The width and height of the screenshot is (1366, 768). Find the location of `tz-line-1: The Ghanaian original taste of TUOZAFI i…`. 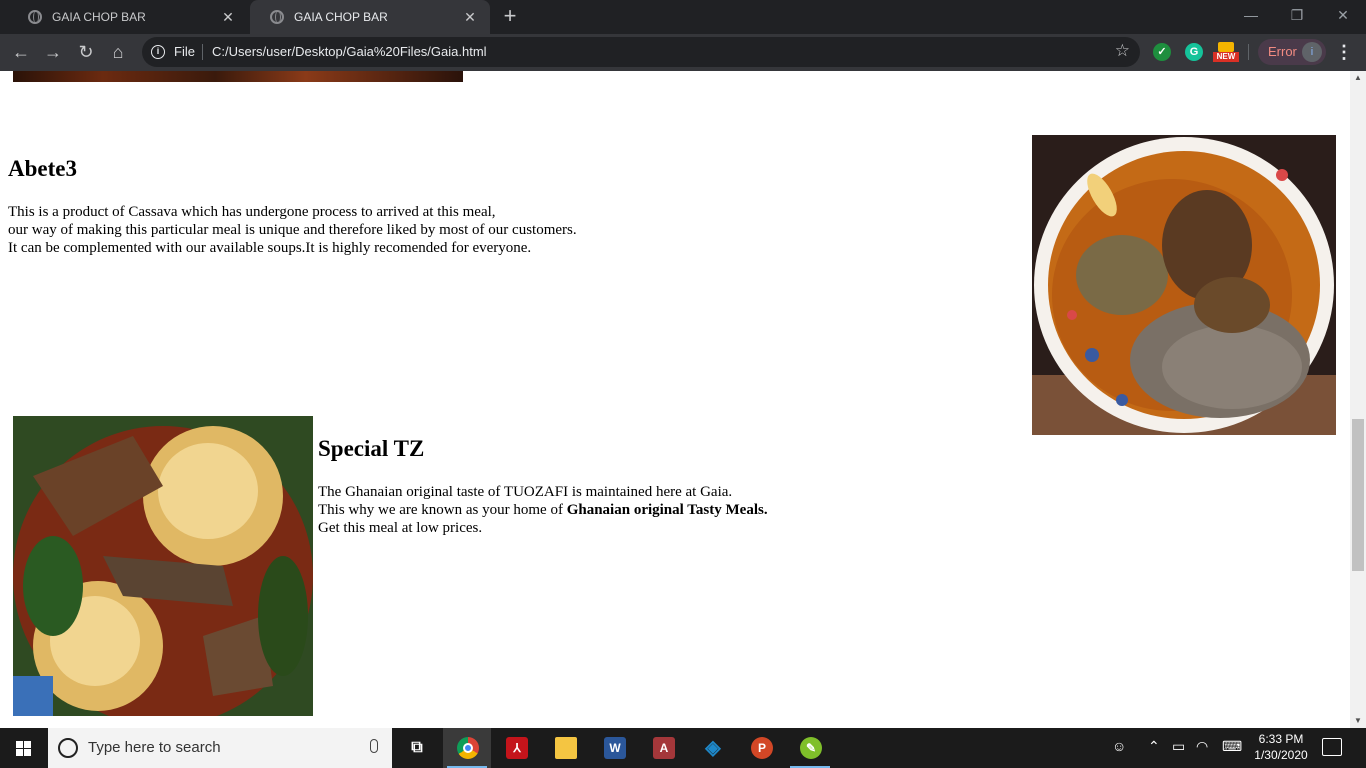

tz-line-1: The Ghanaian original taste of TUOZAFI i… is located at coordinates (525, 492).